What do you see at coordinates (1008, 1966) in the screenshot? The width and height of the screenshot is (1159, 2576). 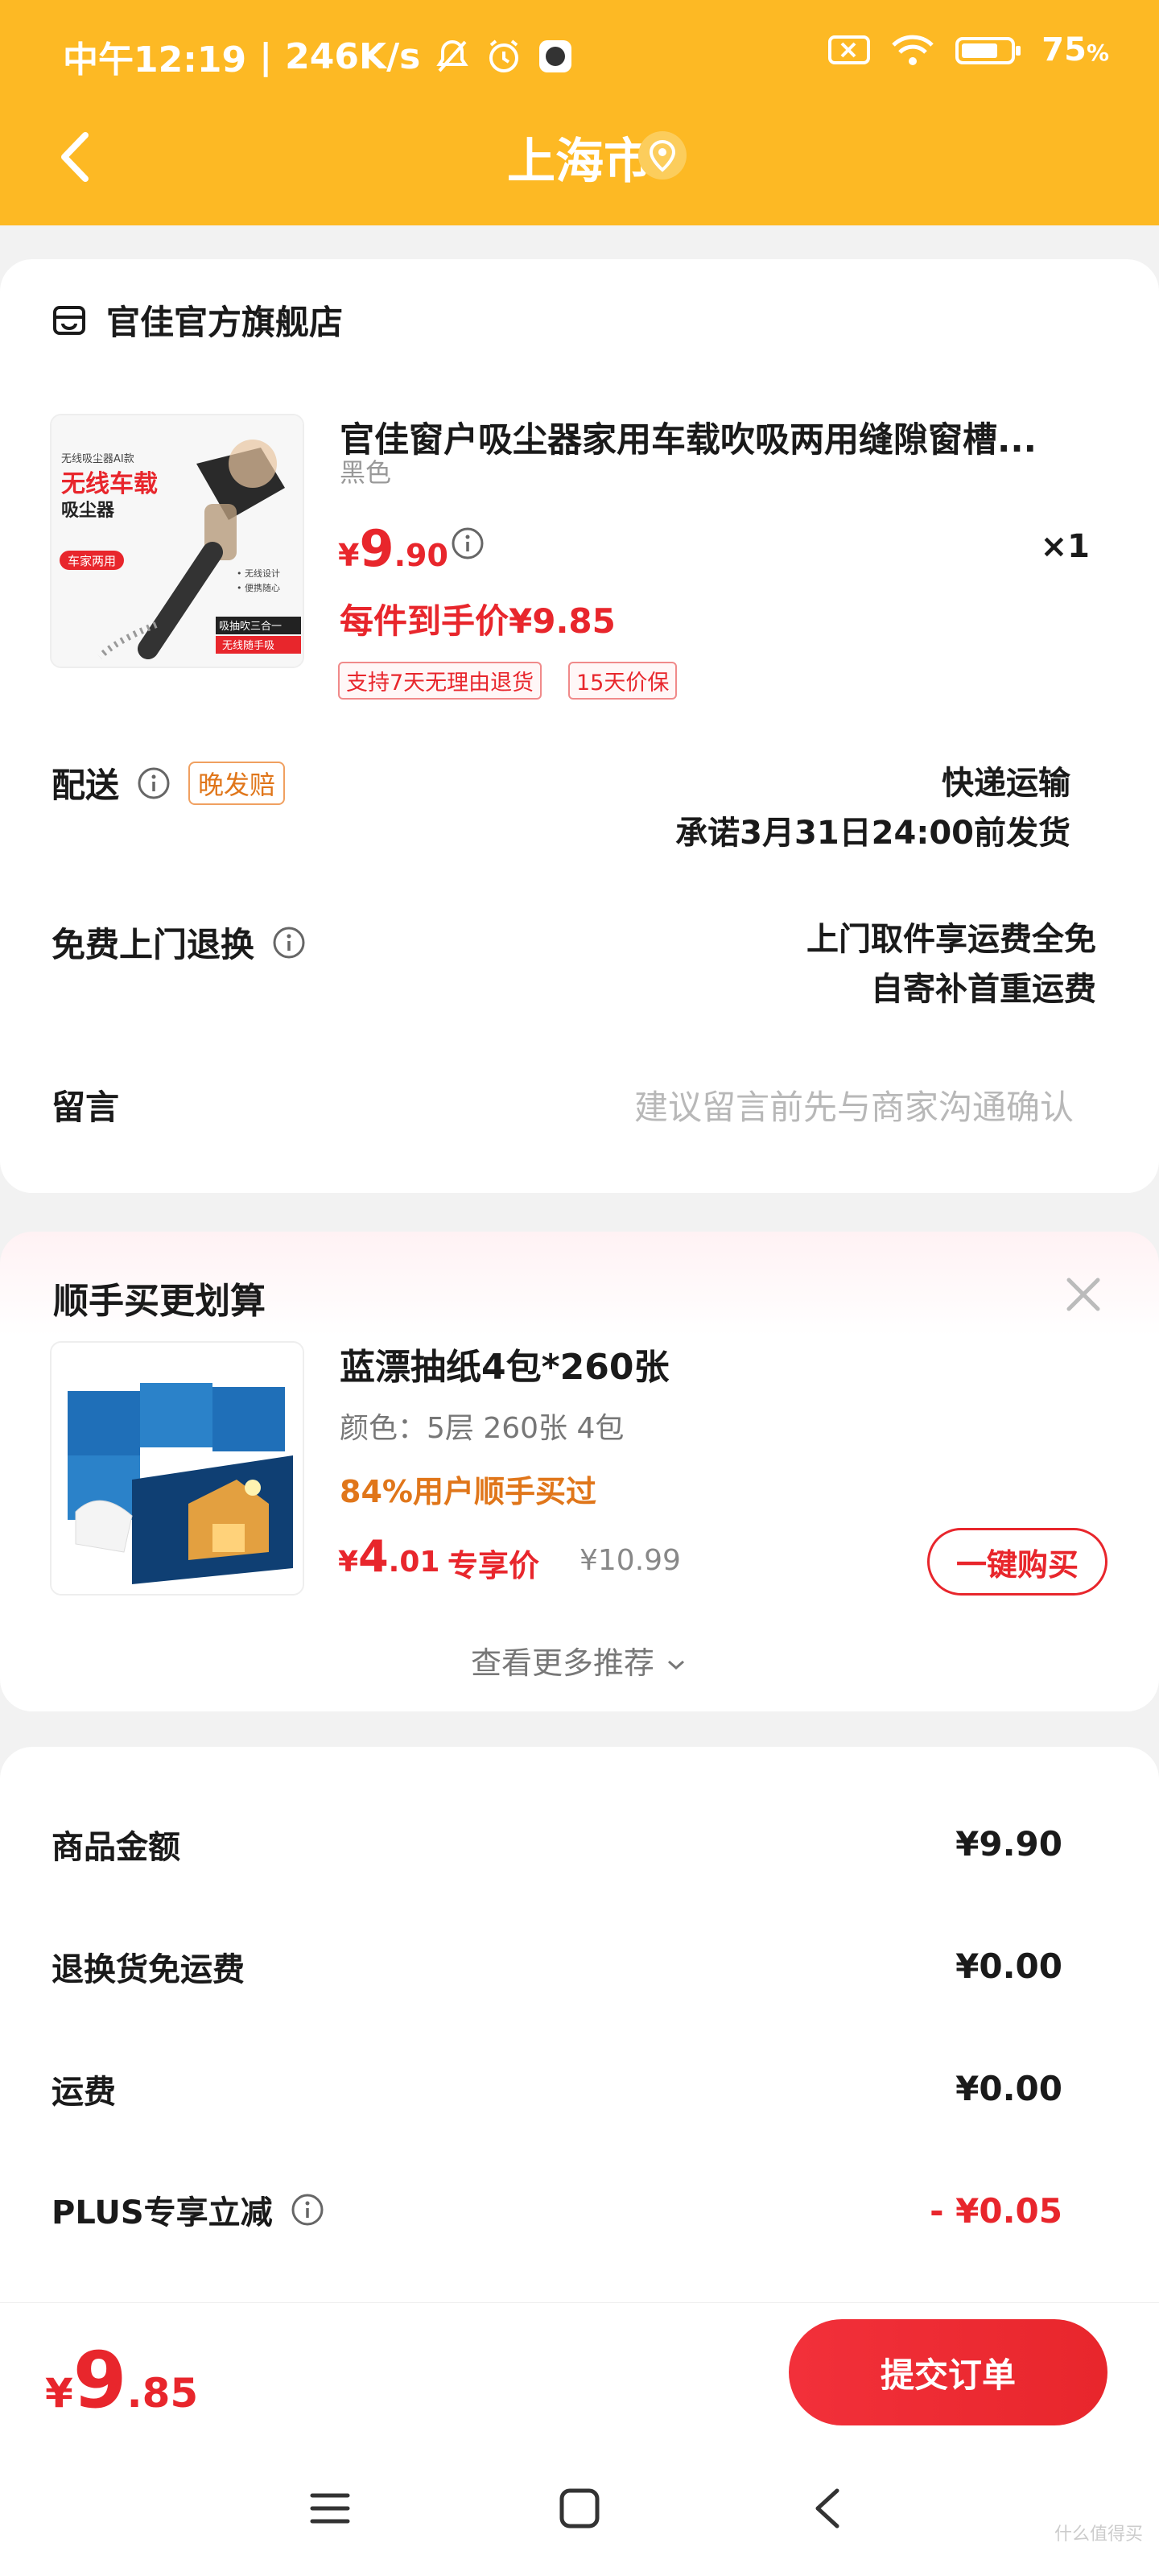 I see `summary-value-return-shipping: ¥0.00` at bounding box center [1008, 1966].